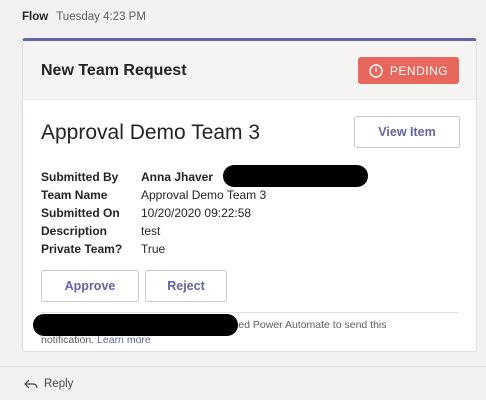 This screenshot has width=486, height=400. I want to click on fact-row: Submitted On 10/20/2020 09:22:58, so click(153, 213).